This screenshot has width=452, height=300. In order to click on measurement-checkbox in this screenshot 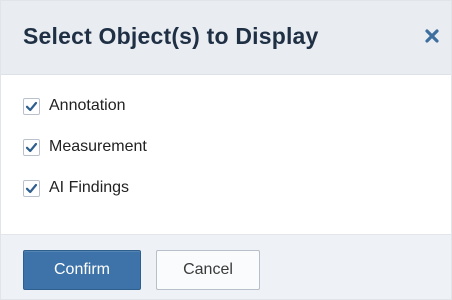, I will do `click(31, 147)`.